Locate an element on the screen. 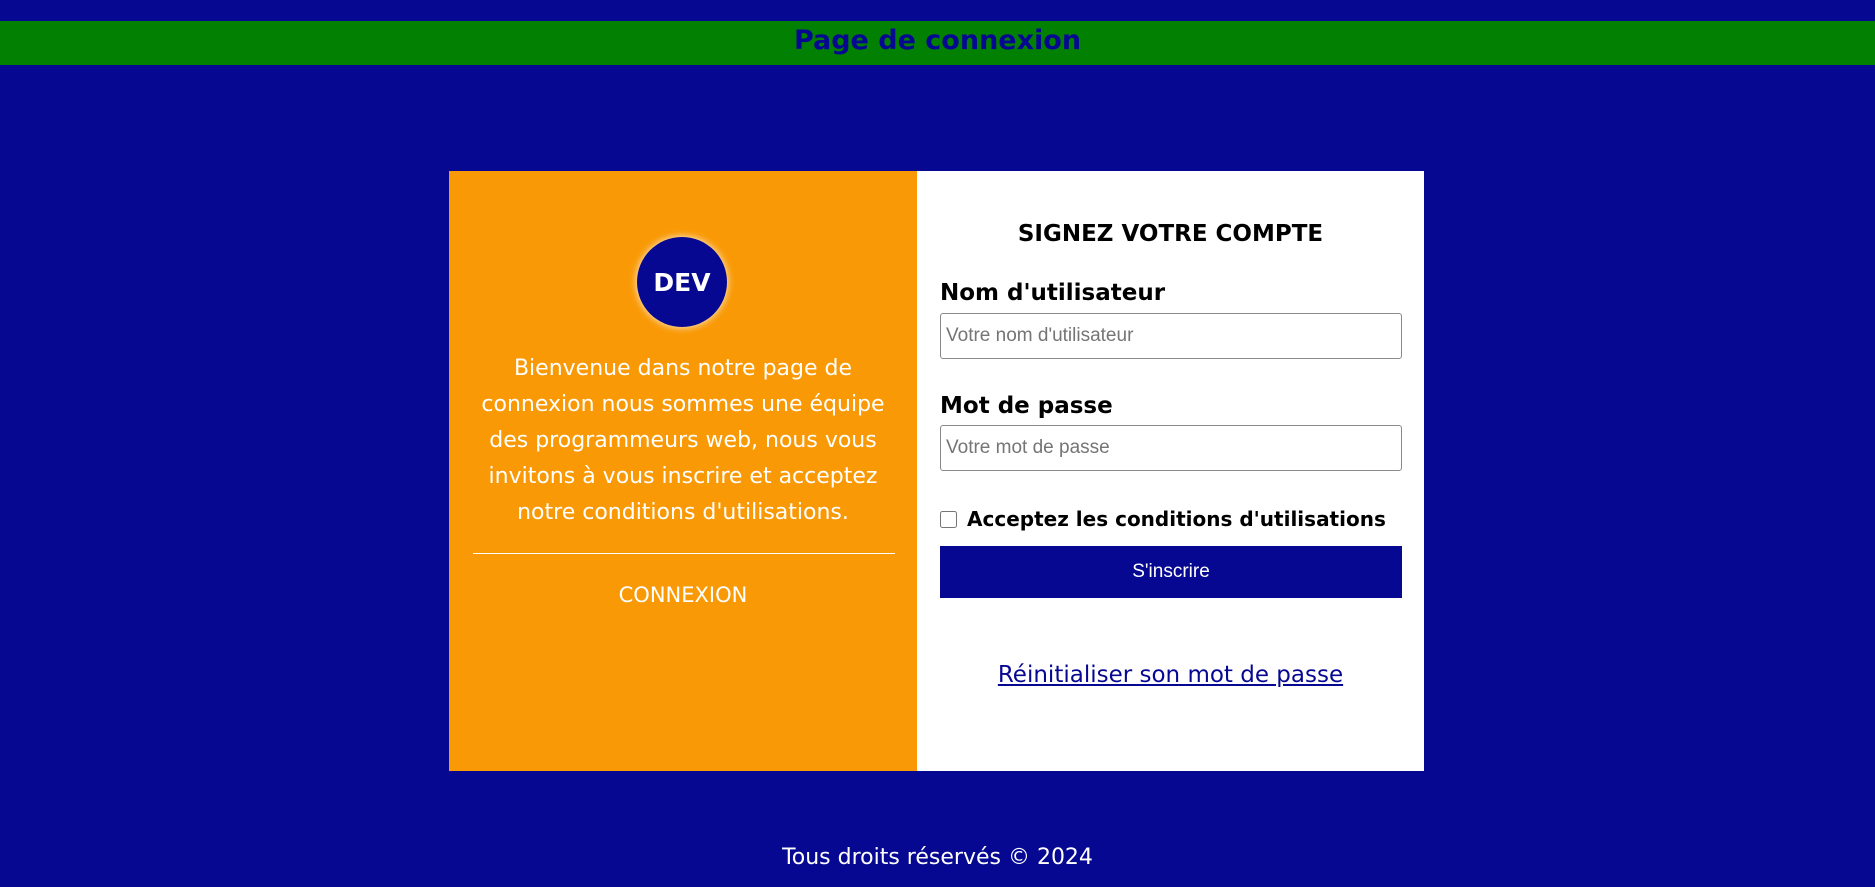  reset-password-link: Réinitialiser son mot de passe is located at coordinates (1170, 675).